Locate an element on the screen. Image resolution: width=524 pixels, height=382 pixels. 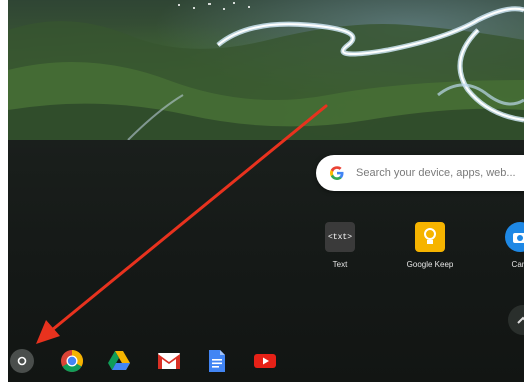
launcher-button is located at coordinates (22, 361).